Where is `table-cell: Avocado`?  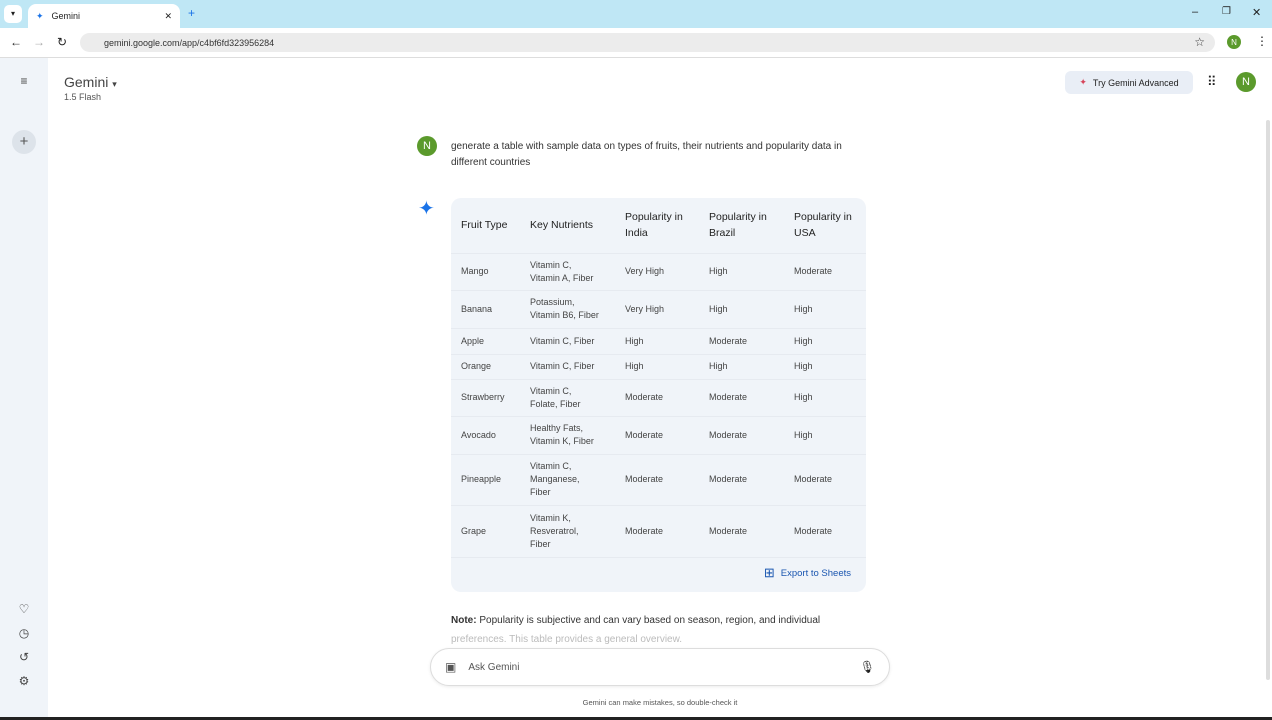 table-cell: Avocado is located at coordinates (485, 435).